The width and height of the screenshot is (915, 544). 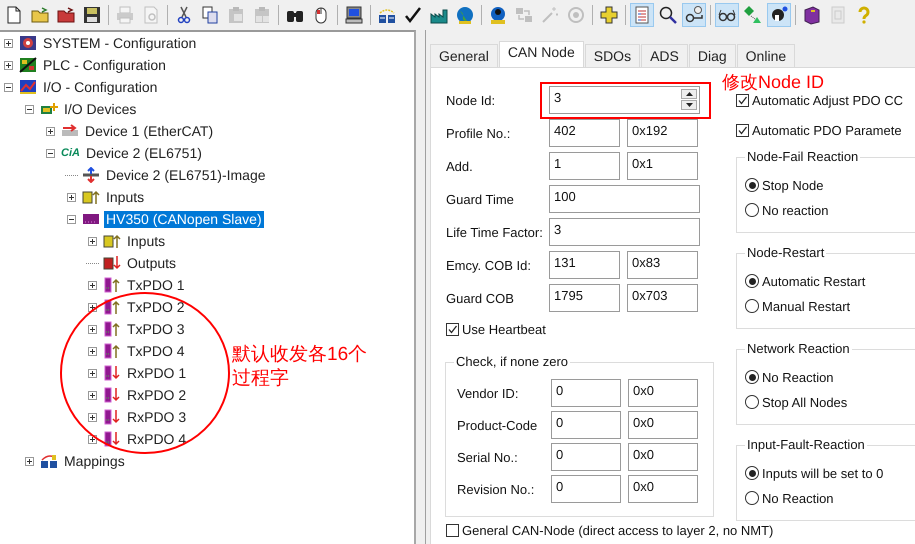 What do you see at coordinates (156, 439) in the screenshot?
I see `tree-item: RxPDO 4` at bounding box center [156, 439].